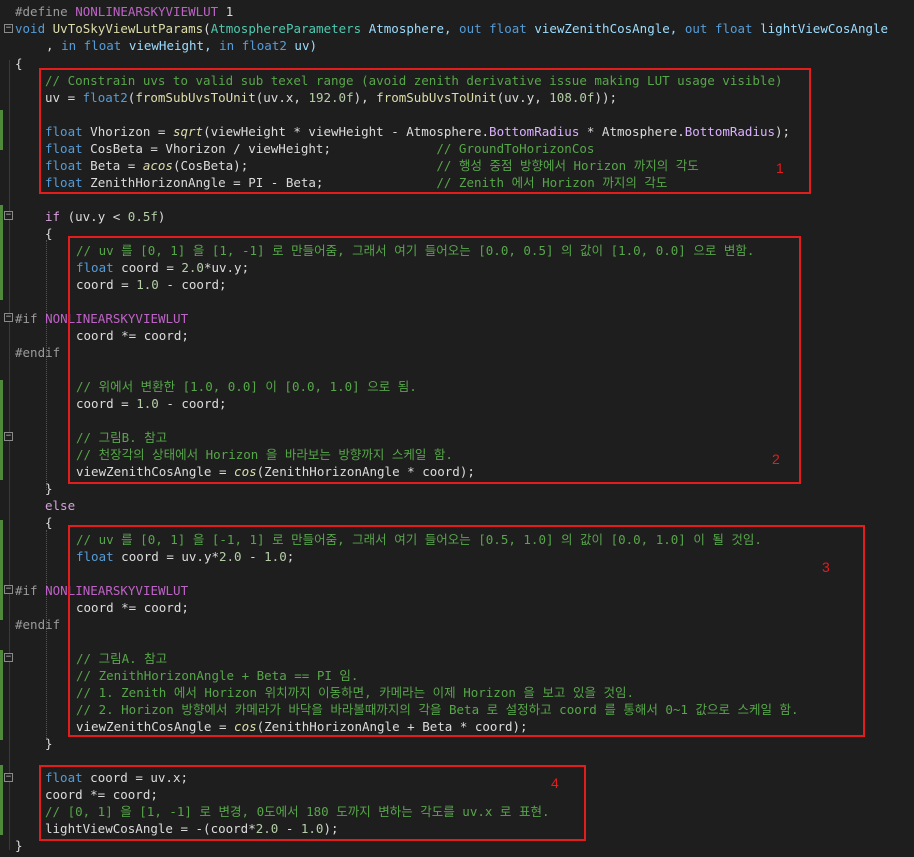 Image resolution: width=914 pixels, height=857 pixels. I want to click on code-line: else, so click(479, 505).